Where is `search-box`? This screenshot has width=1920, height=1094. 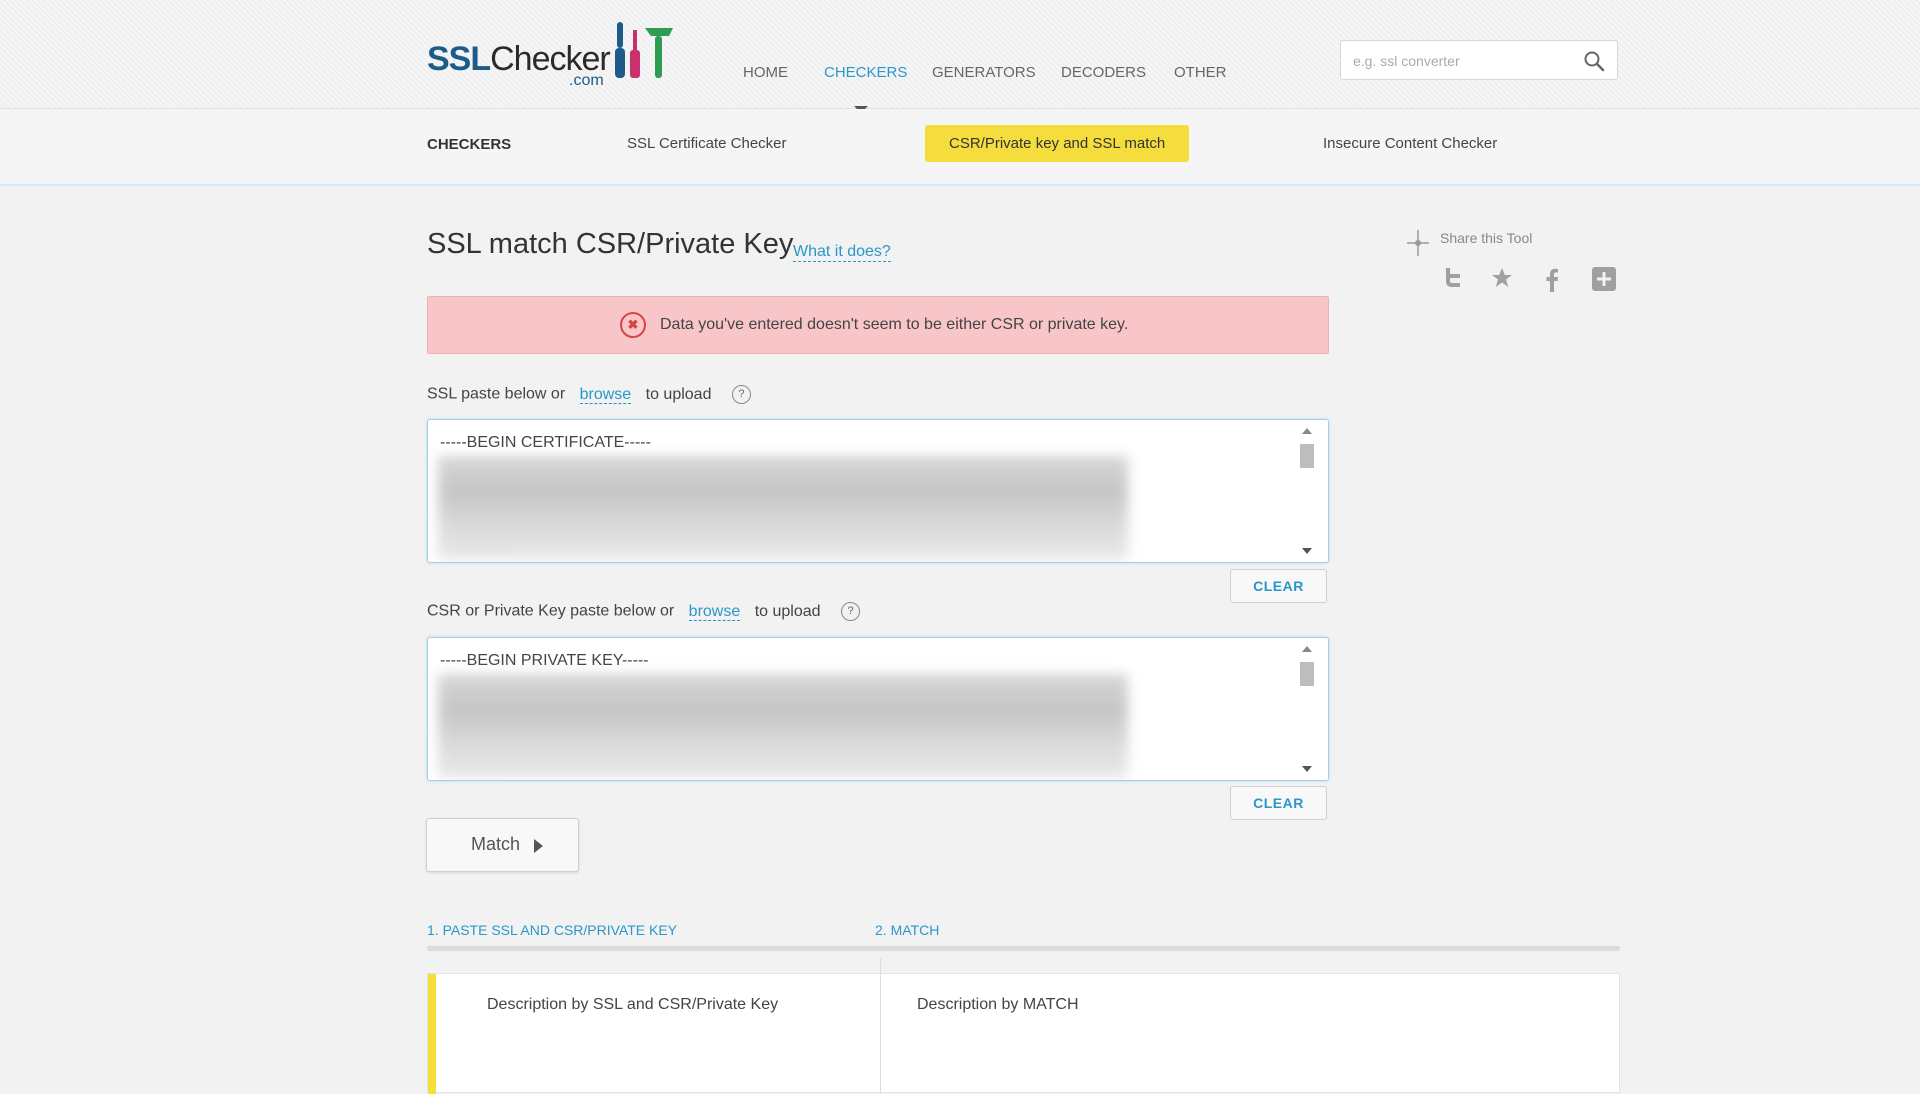 search-box is located at coordinates (1479, 60).